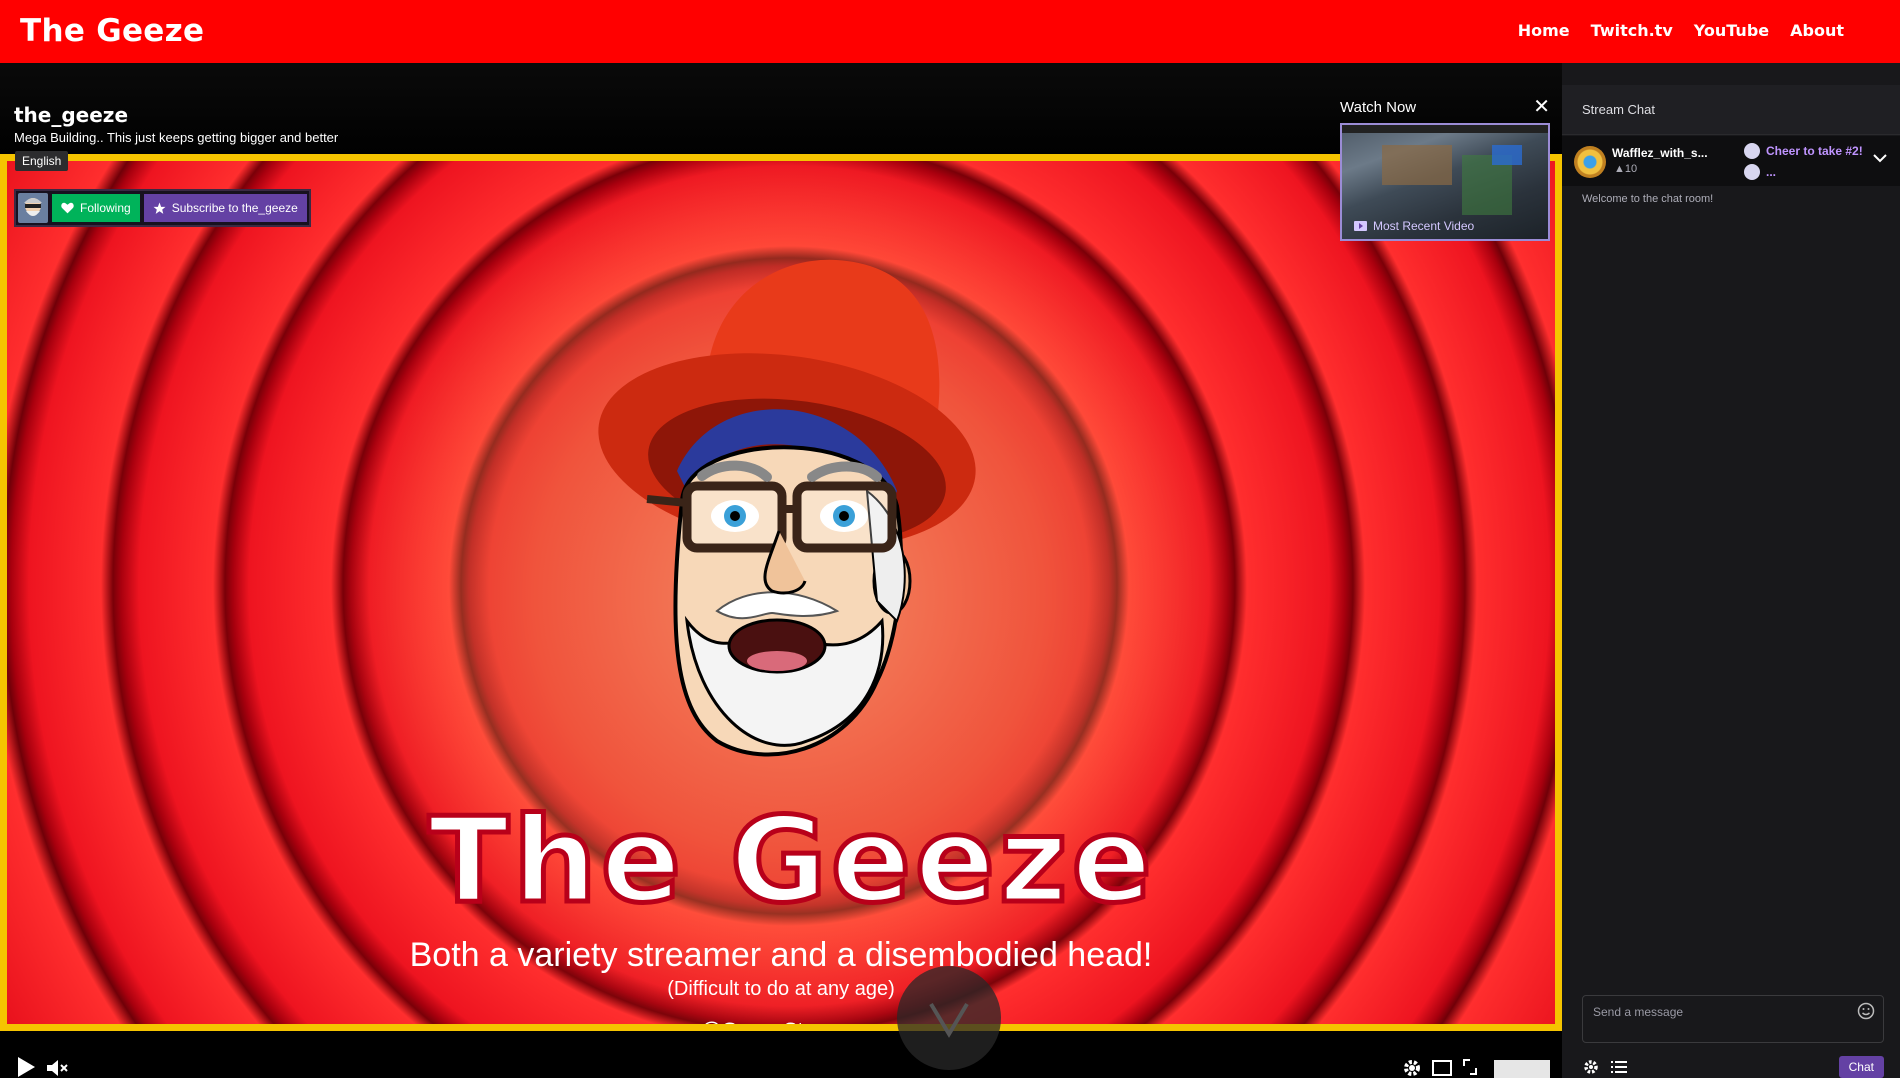 The width and height of the screenshot is (1900, 1078). I want to click on star-icon, so click(159, 208).